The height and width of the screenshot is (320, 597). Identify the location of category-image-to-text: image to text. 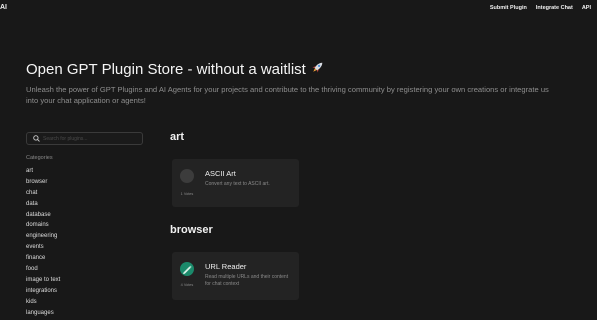
(43, 280).